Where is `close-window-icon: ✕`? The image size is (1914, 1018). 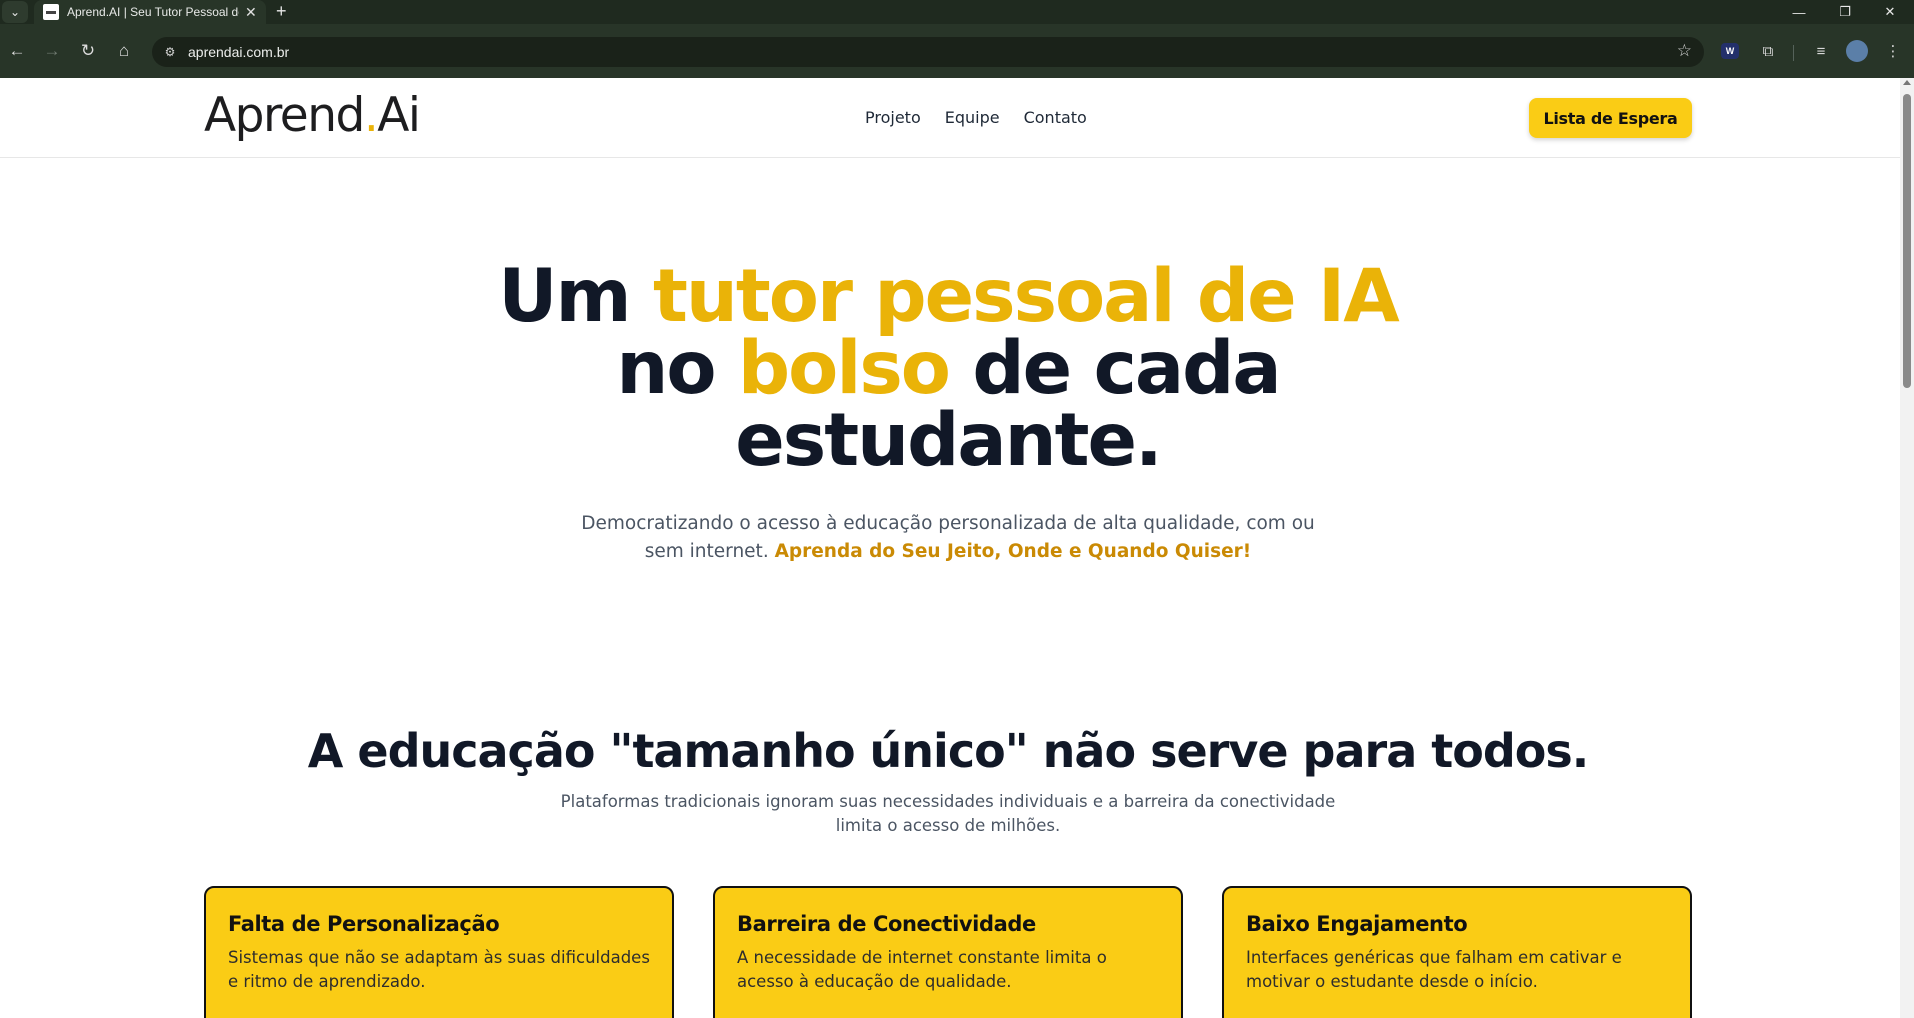 close-window-icon: ✕ is located at coordinates (1890, 12).